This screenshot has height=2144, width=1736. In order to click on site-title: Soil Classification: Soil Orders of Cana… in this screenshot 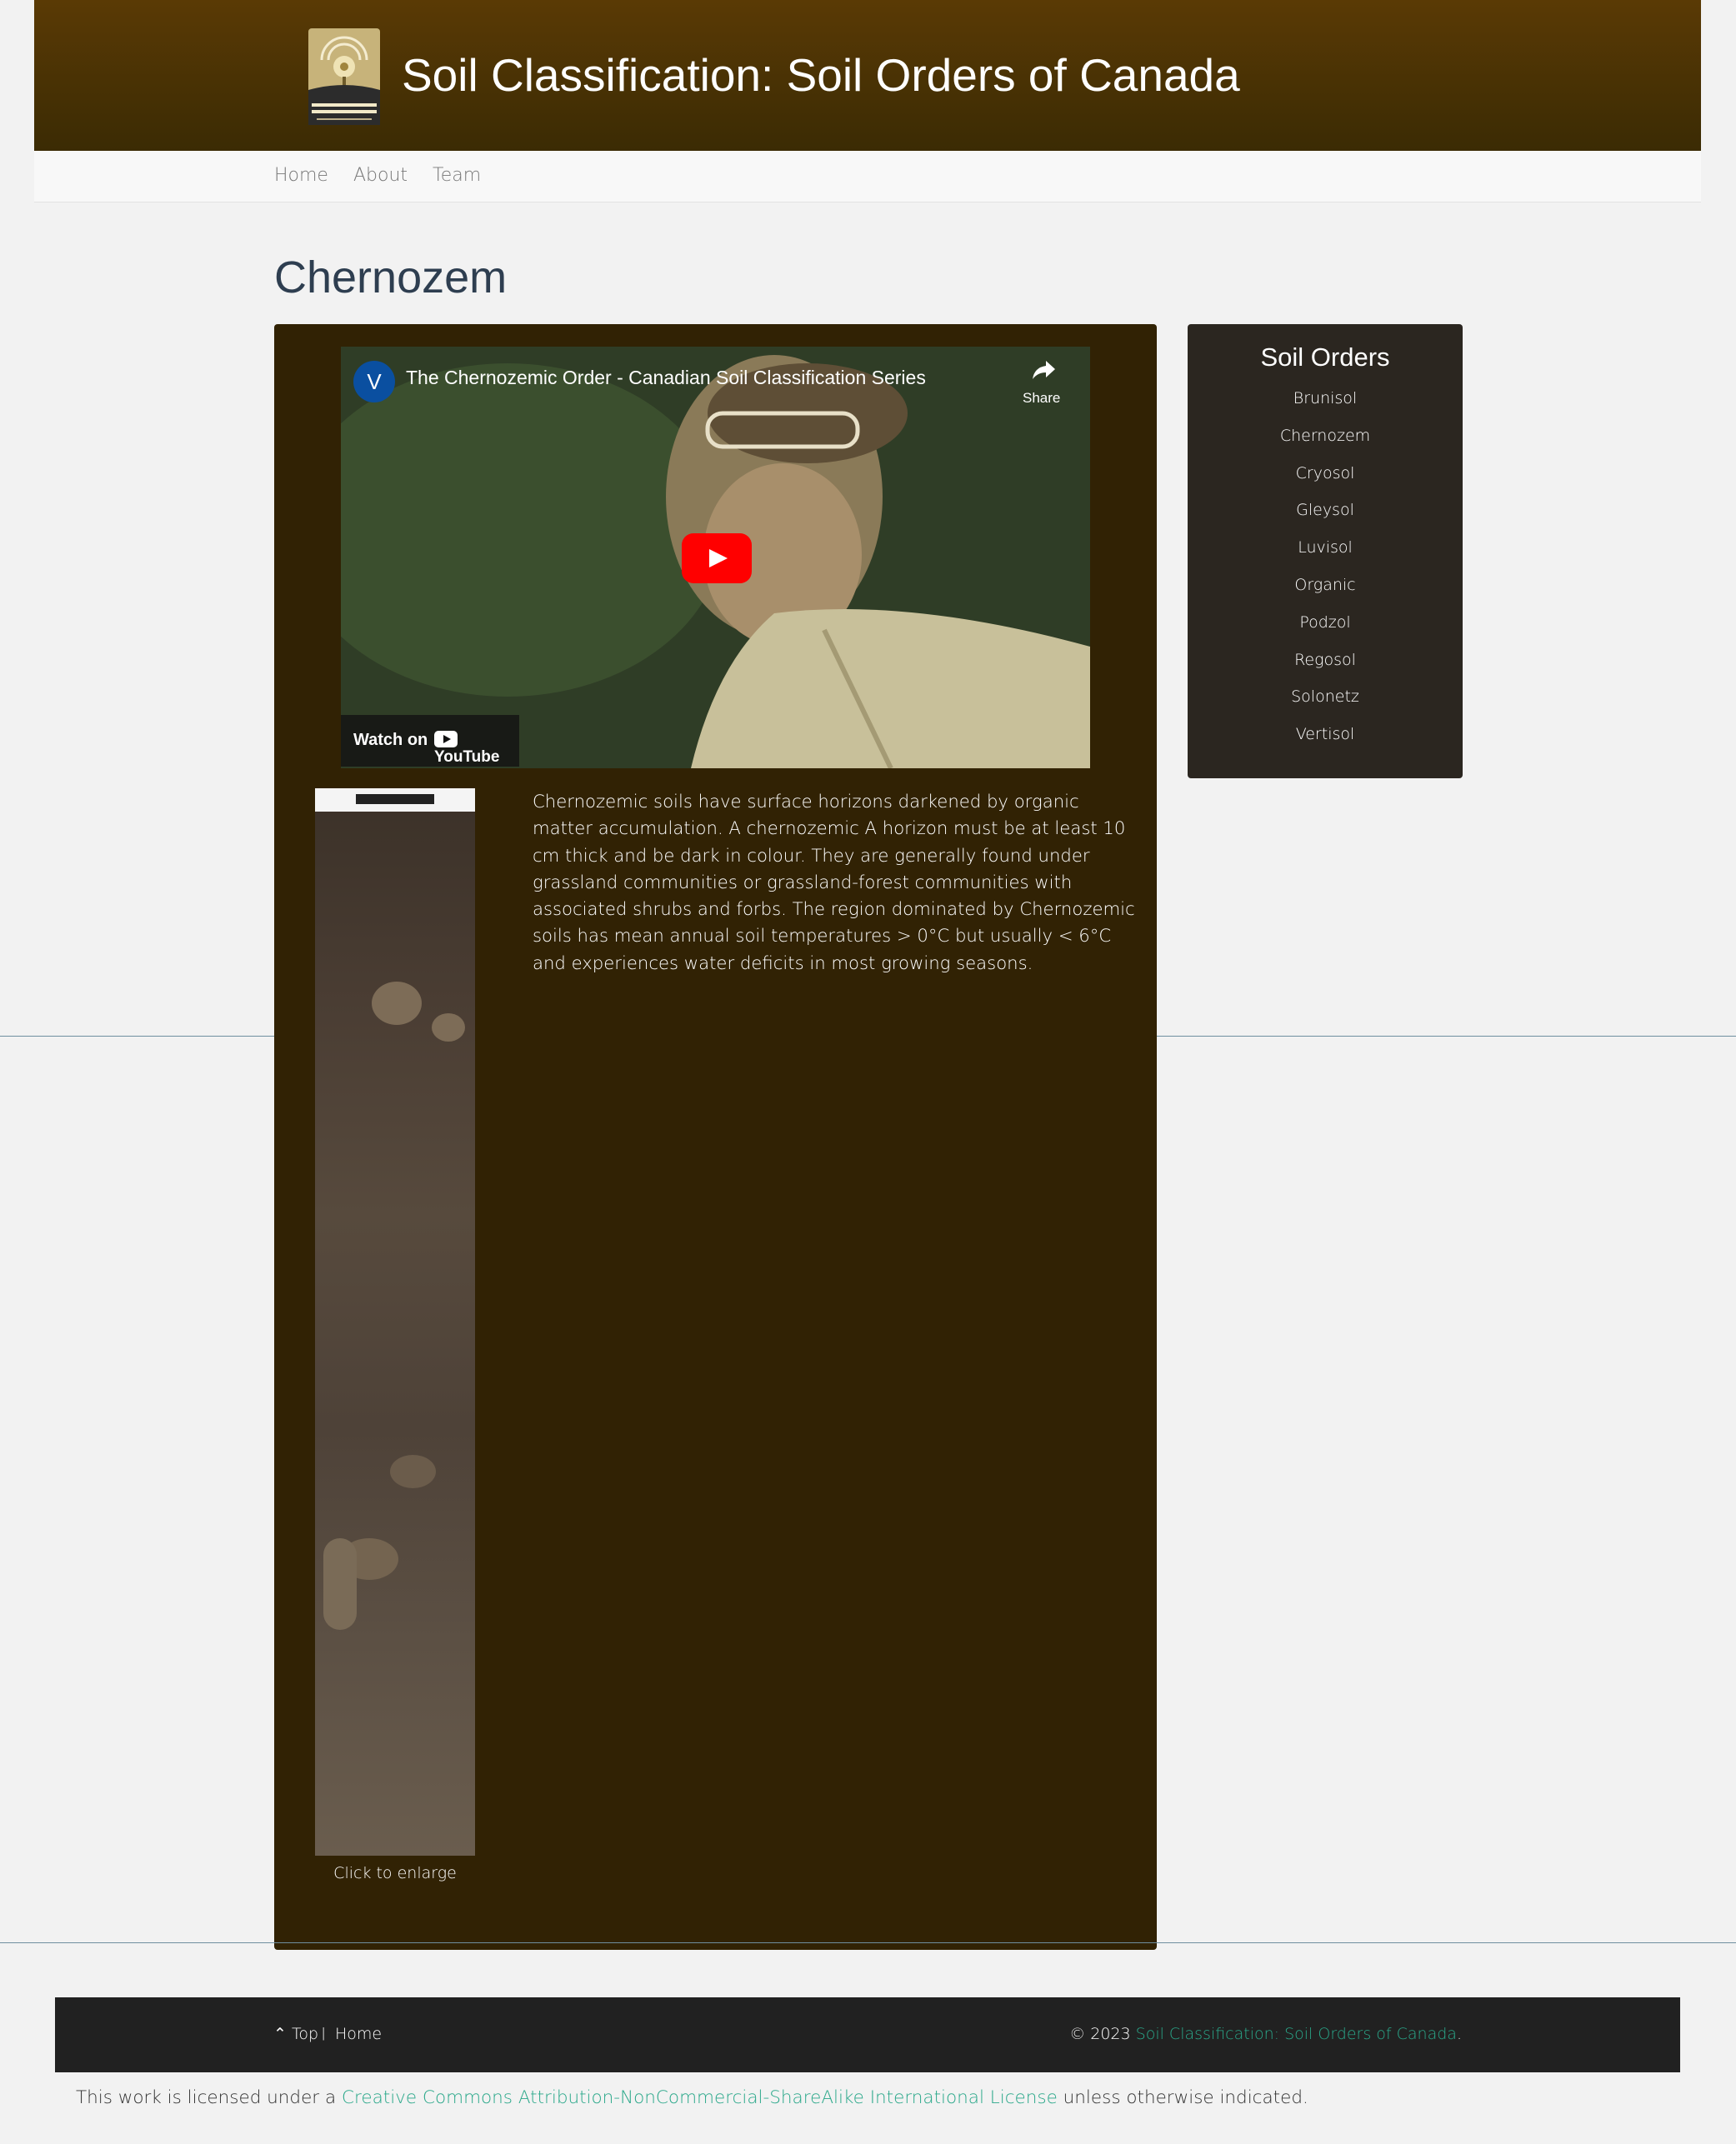, I will do `click(821, 75)`.